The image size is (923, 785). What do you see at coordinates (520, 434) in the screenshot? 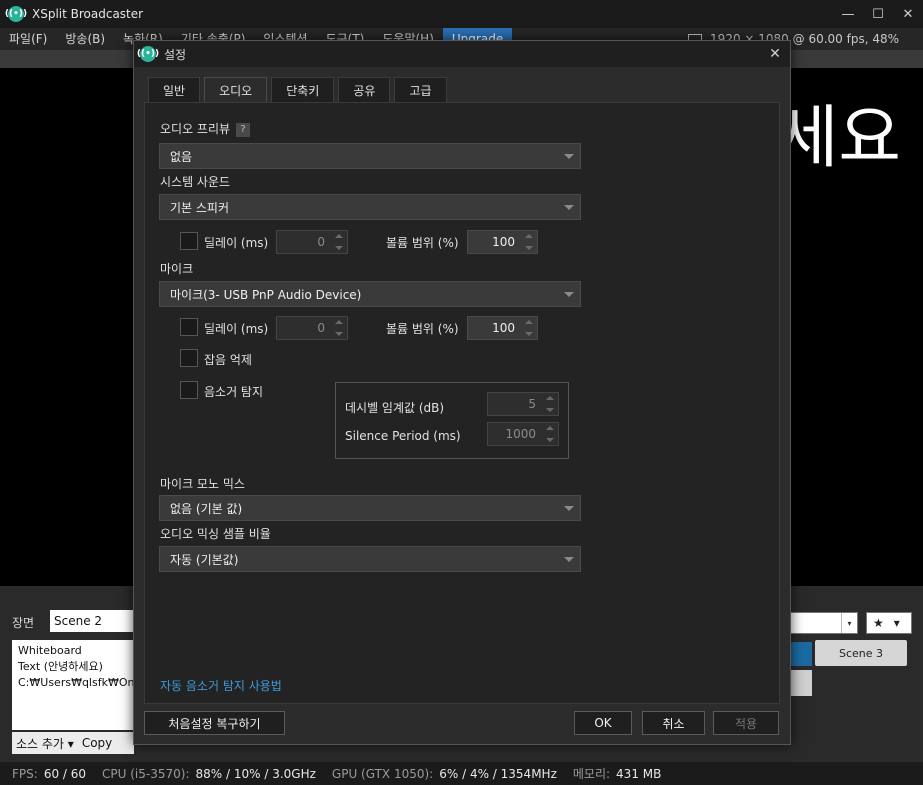
I see `silence-period-value: 1000` at bounding box center [520, 434].